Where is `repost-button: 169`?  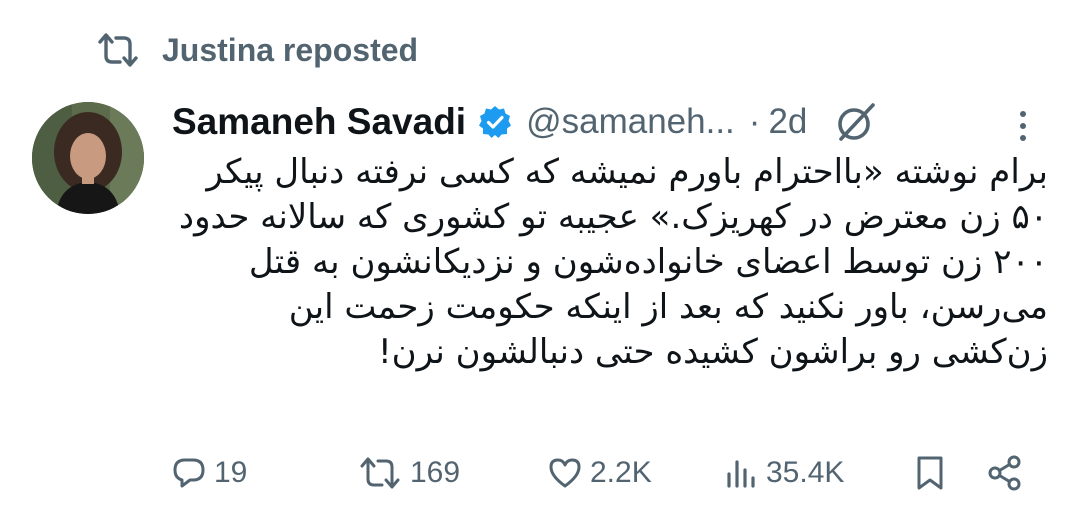 repost-button: 169 is located at coordinates (409, 473).